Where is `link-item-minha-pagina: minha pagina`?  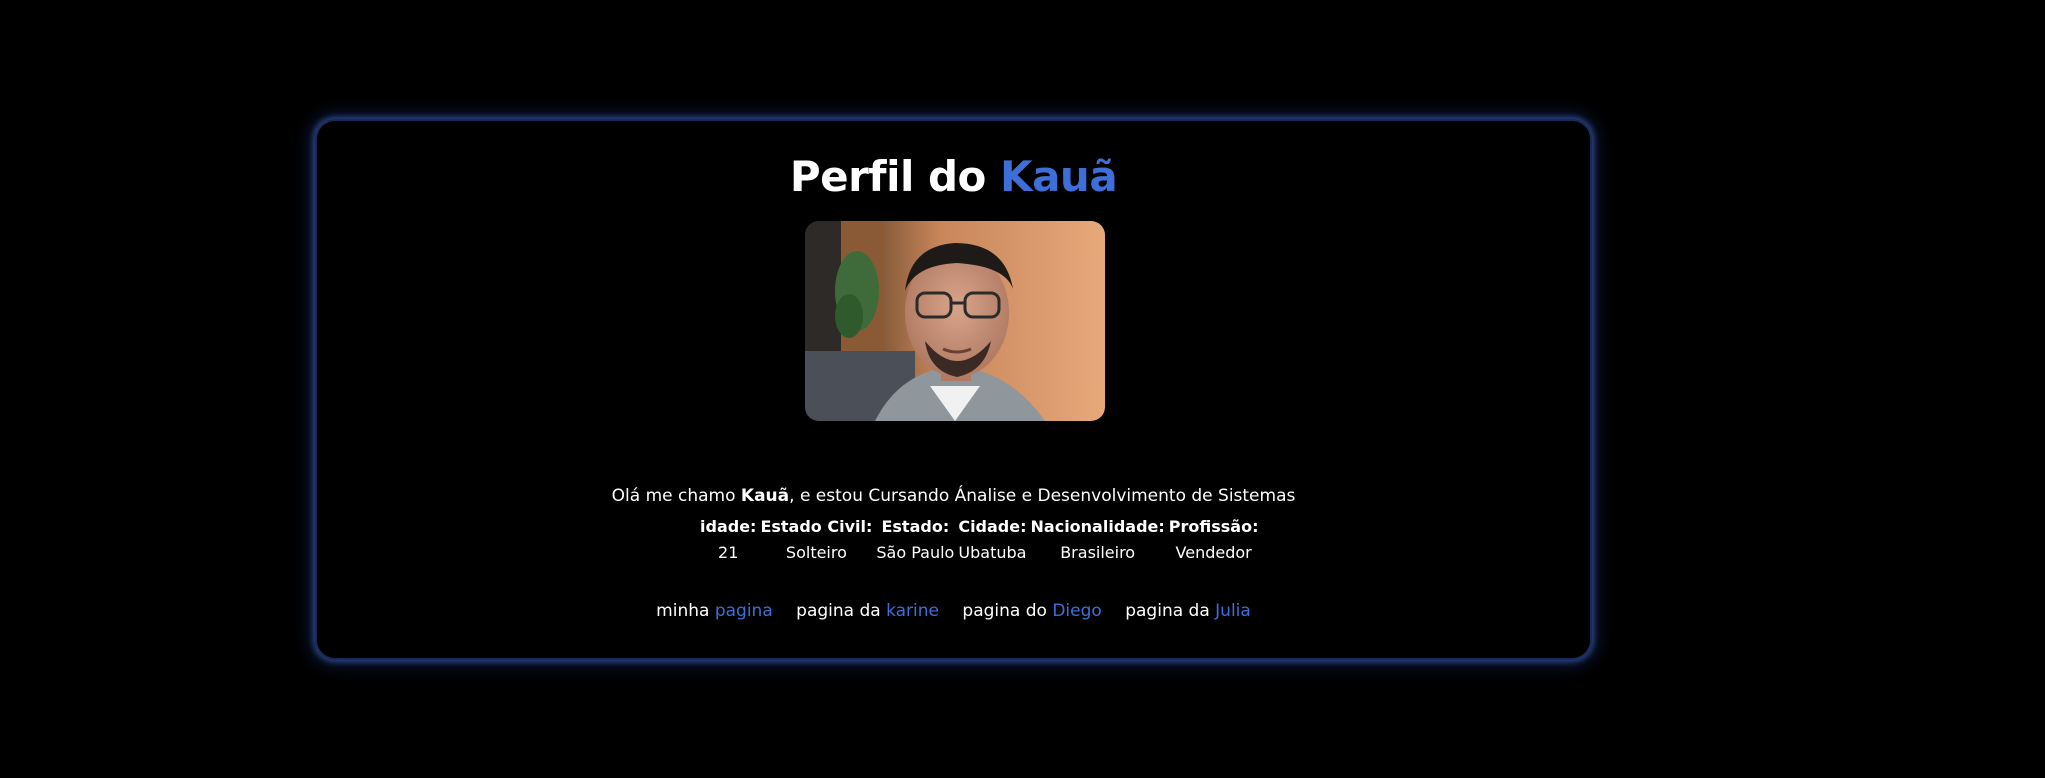
link-item-minha-pagina: minha pagina is located at coordinates (714, 611).